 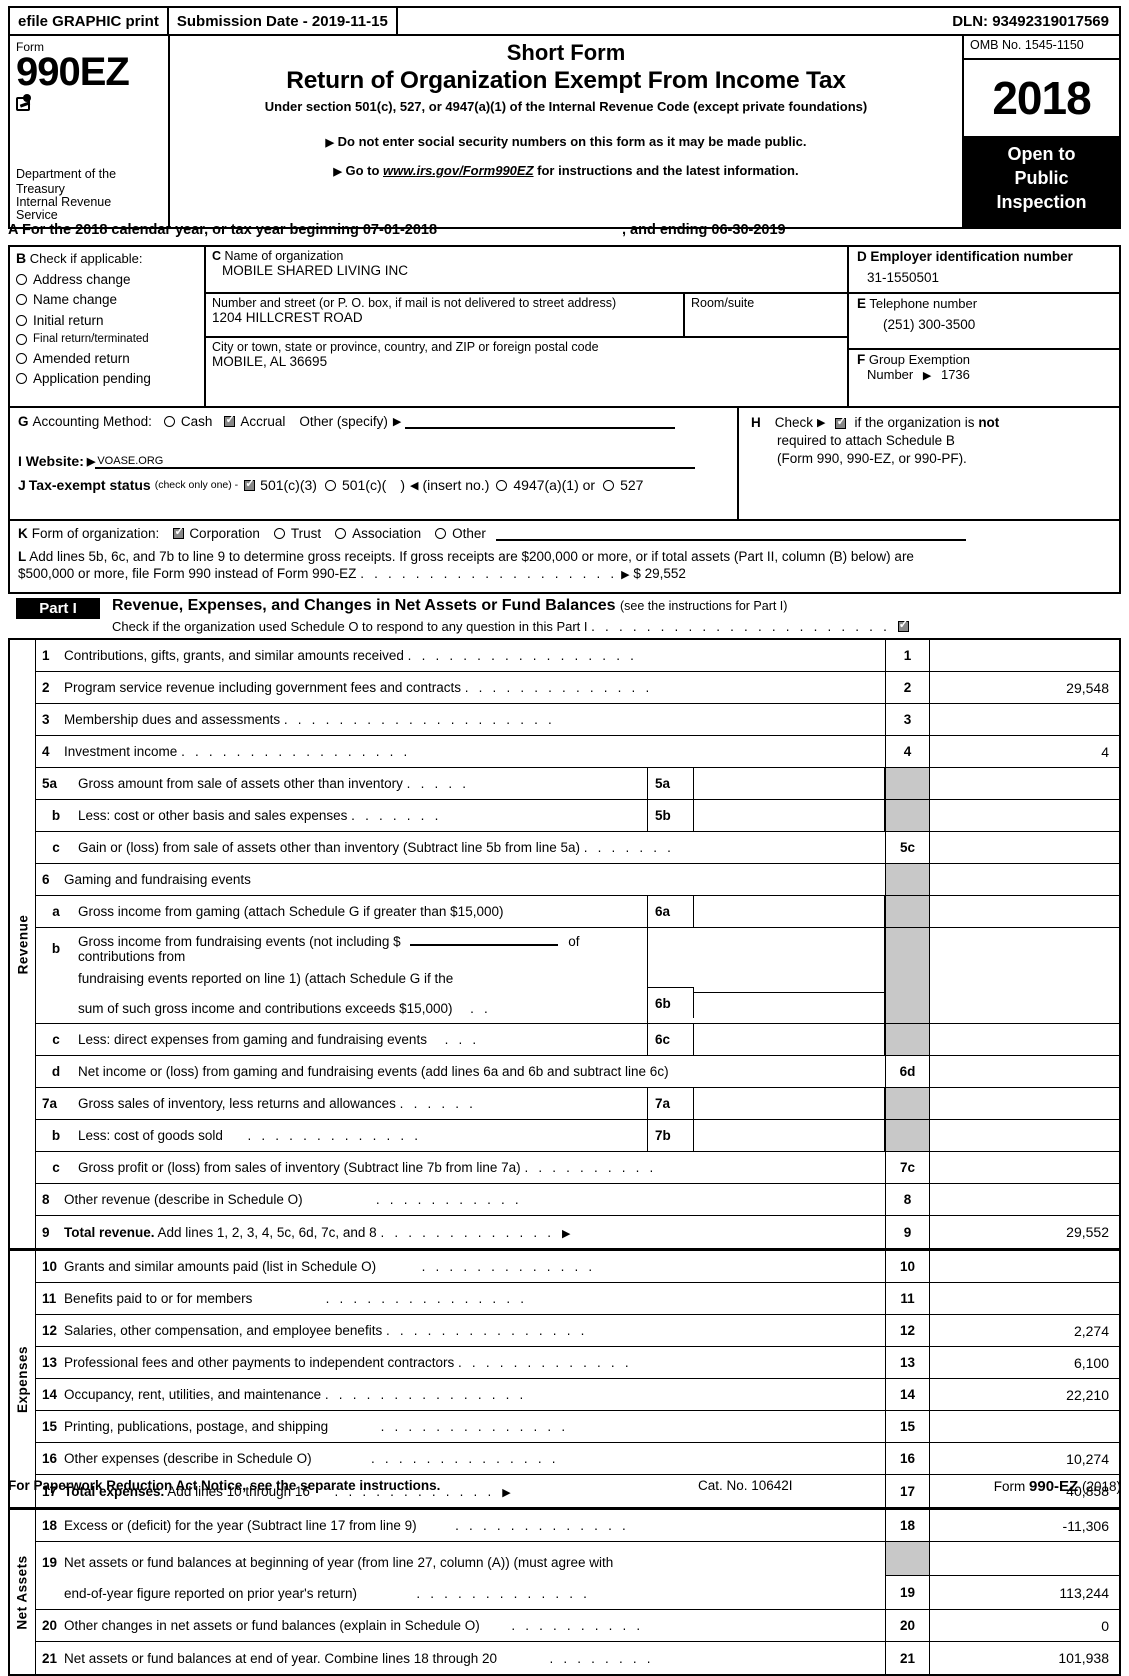 I want to click on checkbox-initial-return: Initial return, so click(x=107, y=320).